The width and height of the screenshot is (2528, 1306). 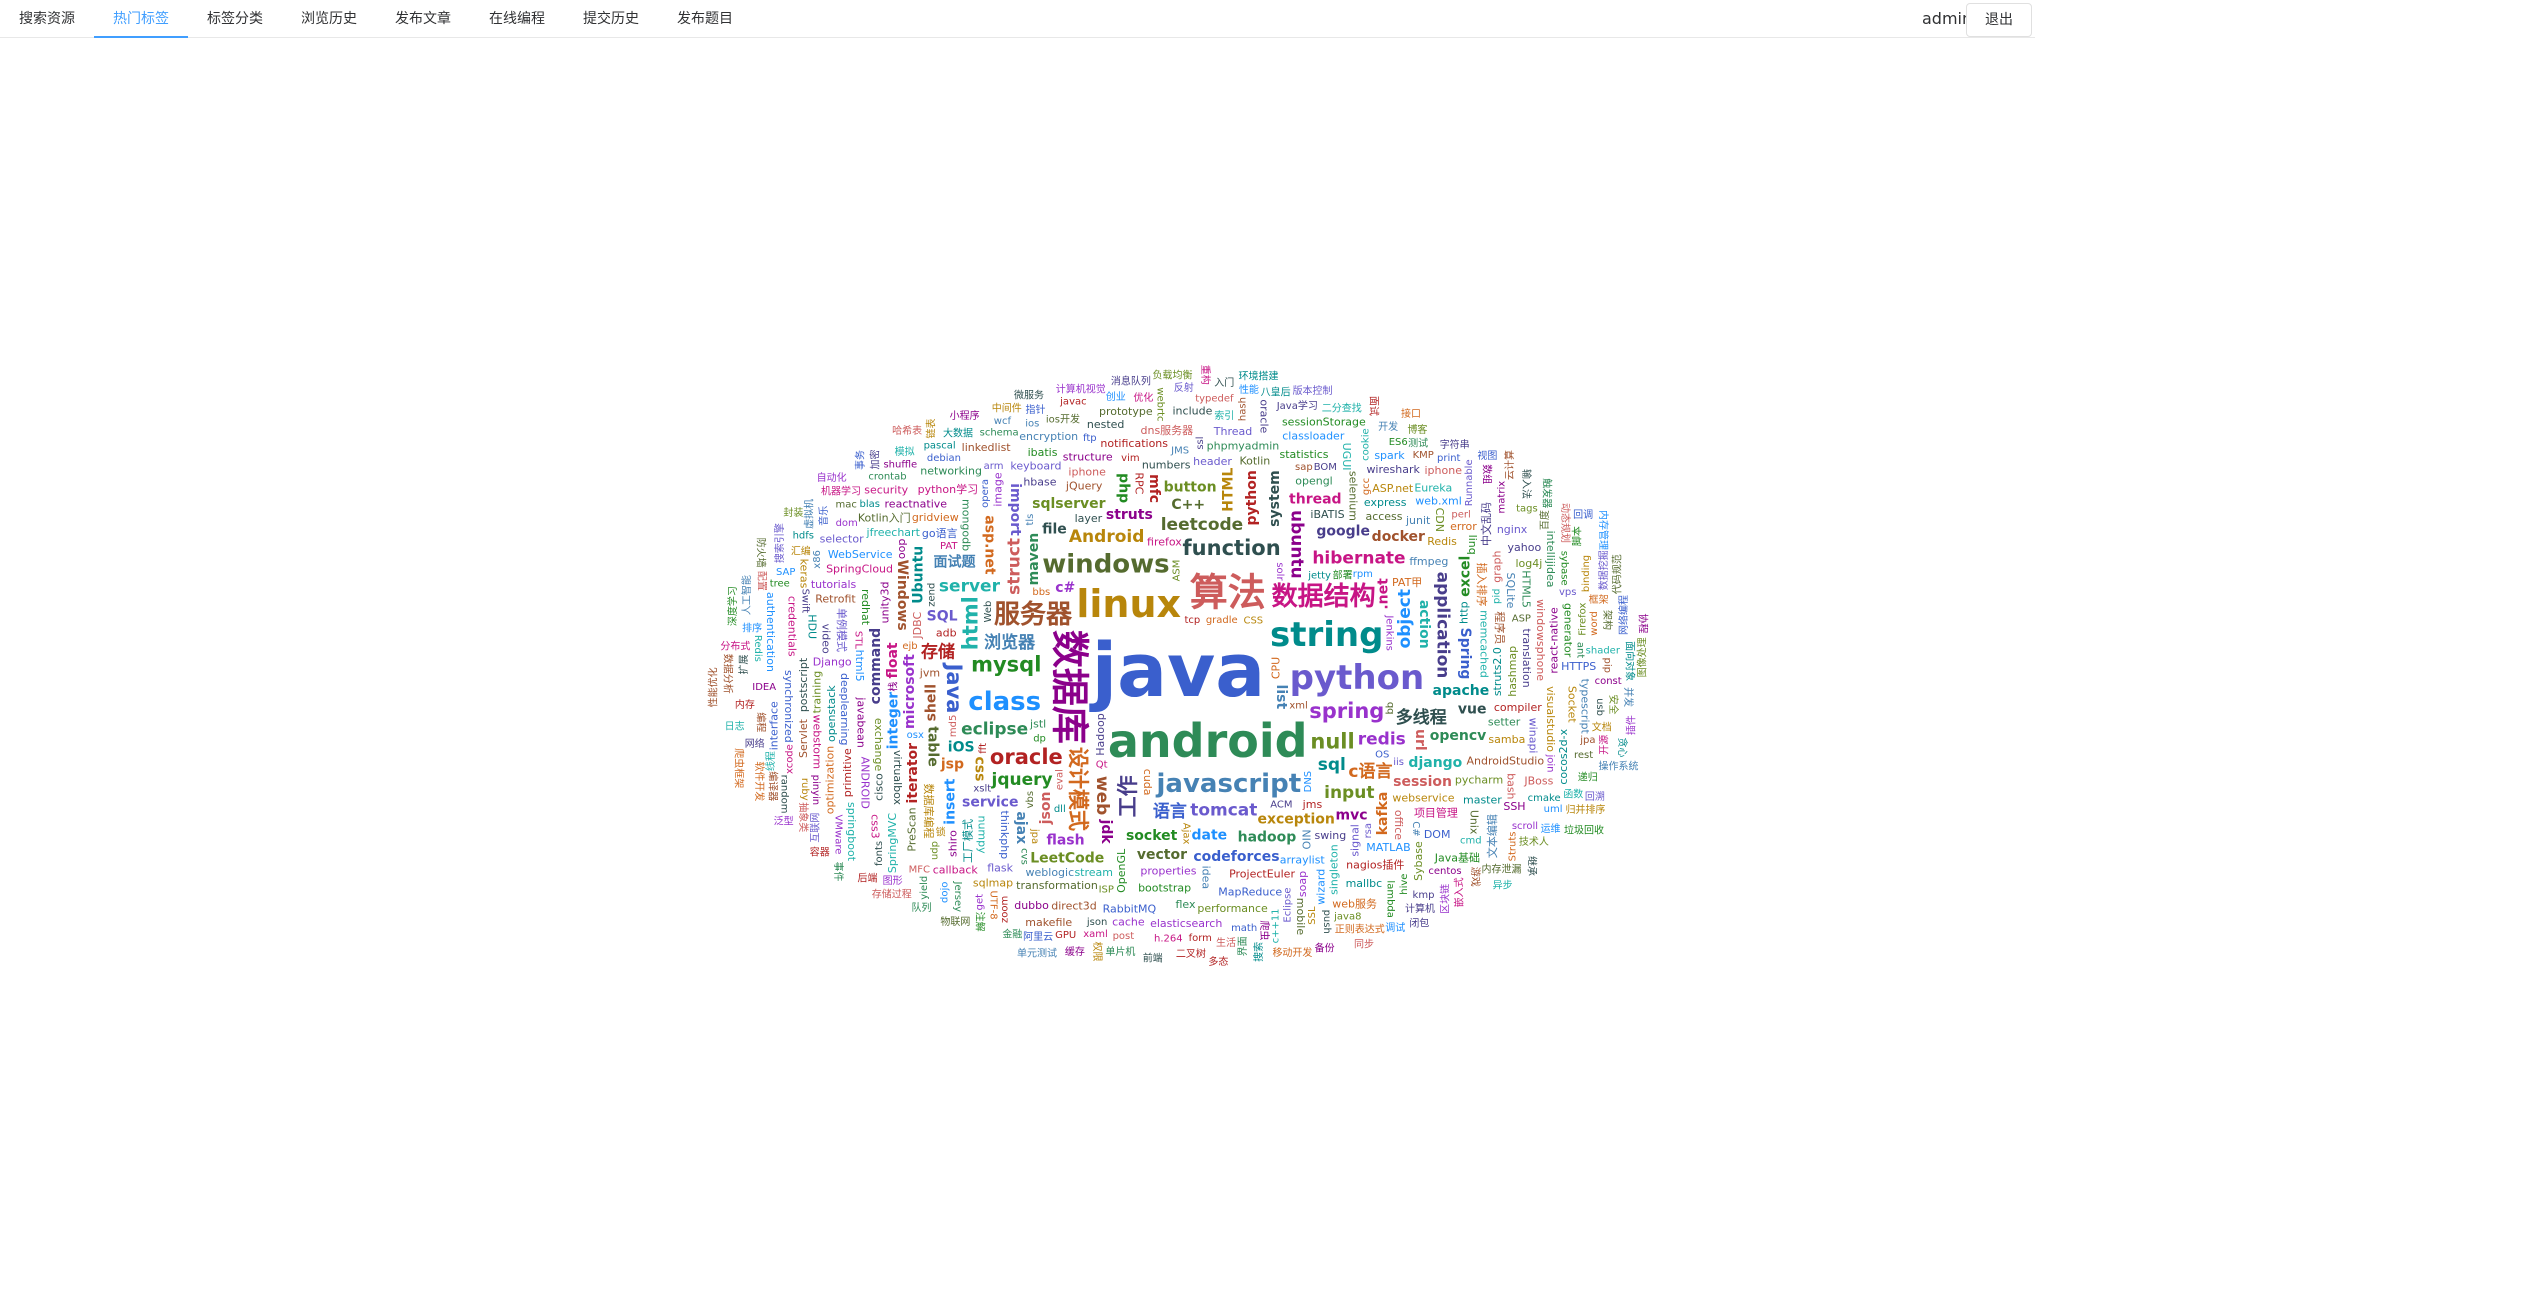 I want to click on tag-cloud-word: image, so click(x=998, y=489).